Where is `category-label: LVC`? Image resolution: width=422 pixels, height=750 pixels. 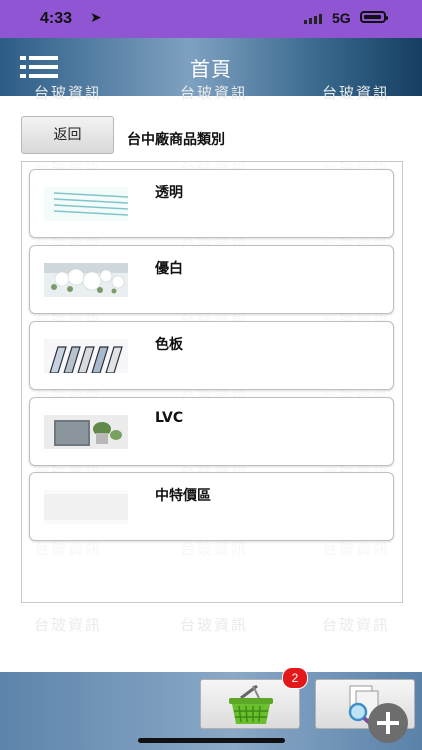 category-label: LVC is located at coordinates (169, 418).